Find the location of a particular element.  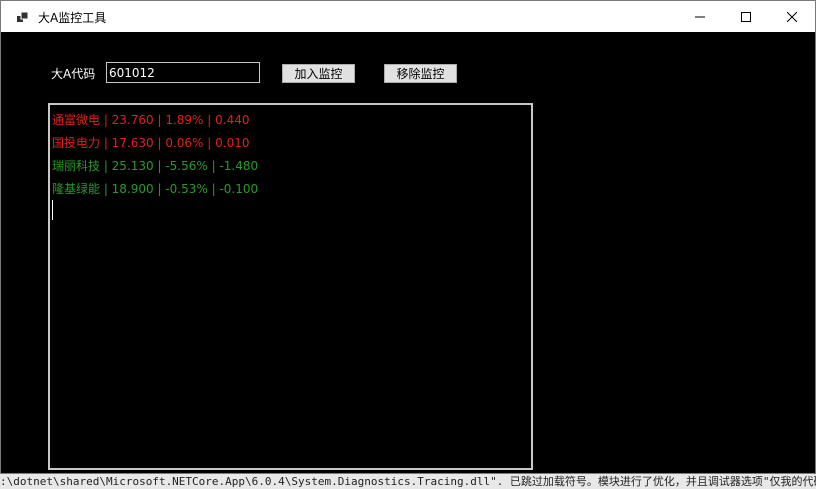

minimize-icon is located at coordinates (700, 16).